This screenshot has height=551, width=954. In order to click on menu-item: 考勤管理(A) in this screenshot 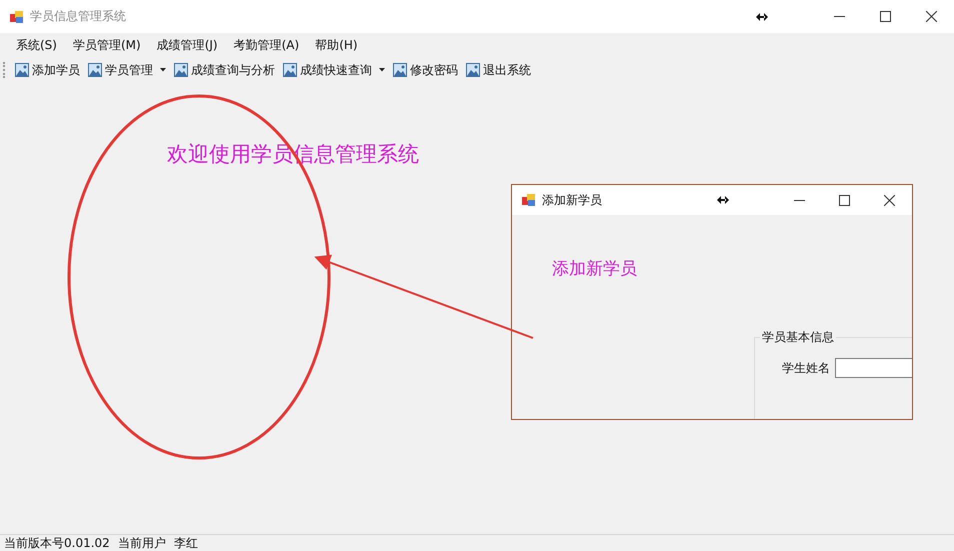, I will do `click(267, 45)`.